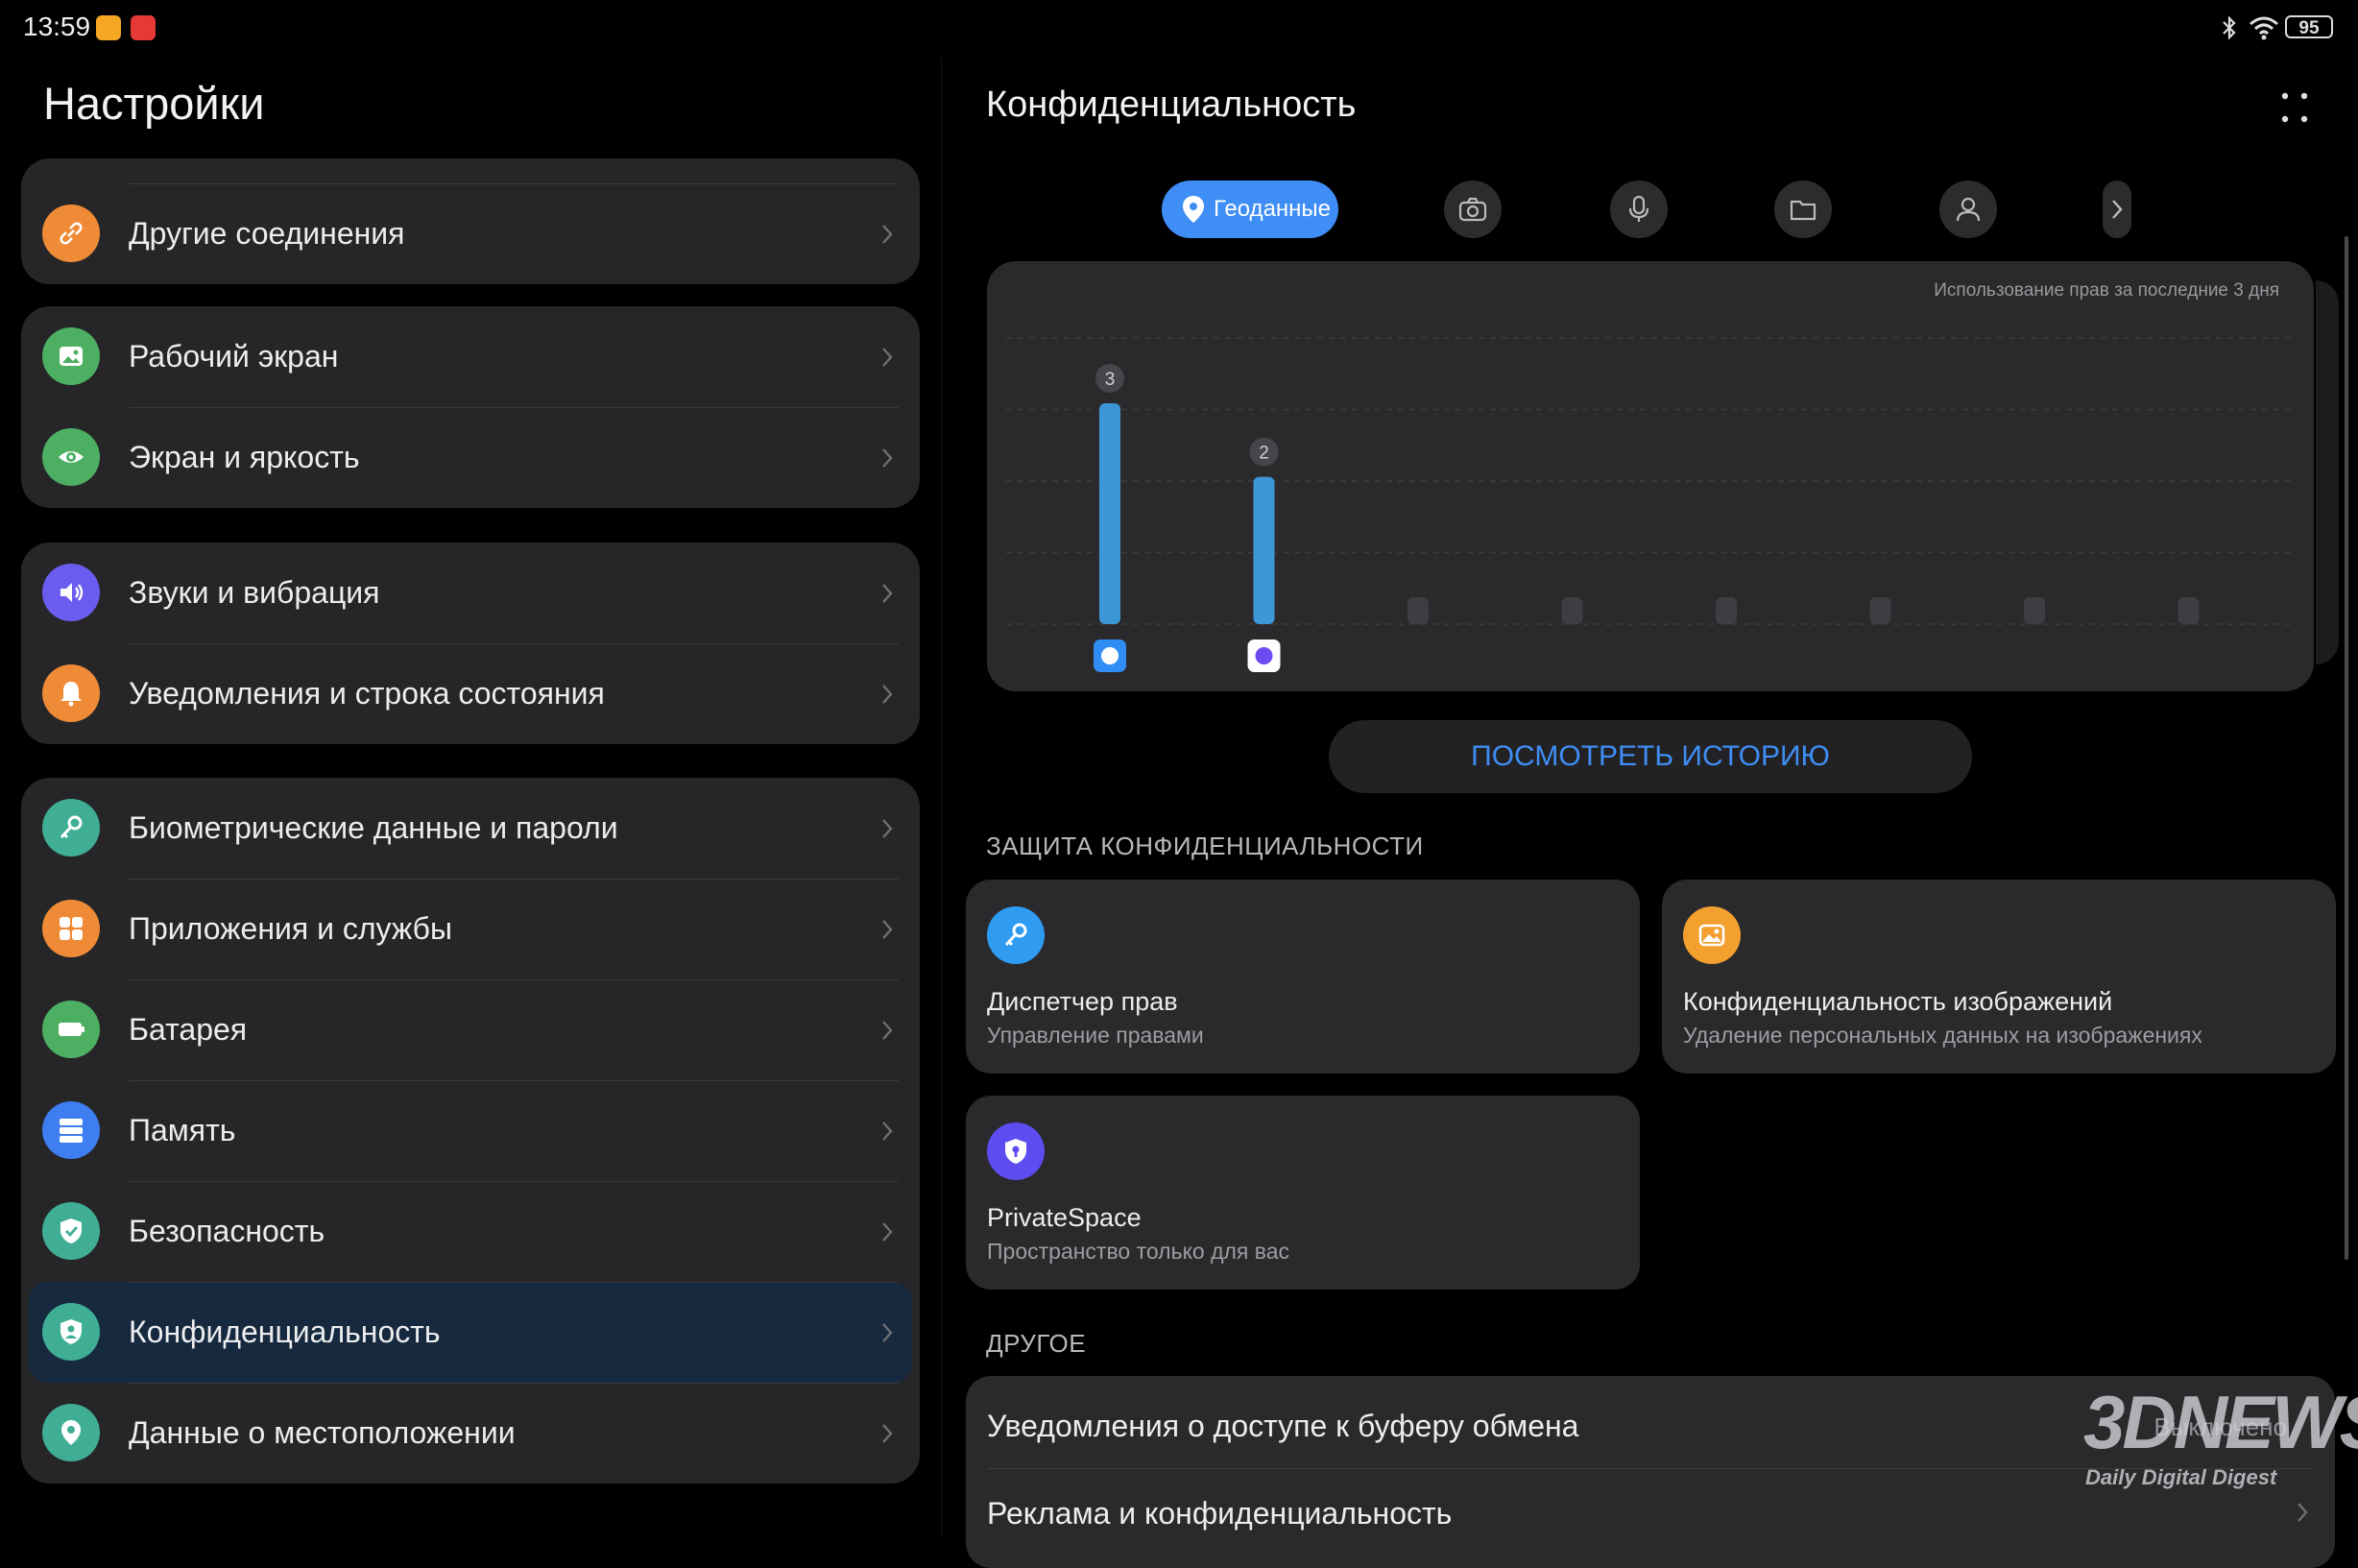 The image size is (2358, 1568). What do you see at coordinates (2327, 472) in the screenshot?
I see `chart-next-card-edge` at bounding box center [2327, 472].